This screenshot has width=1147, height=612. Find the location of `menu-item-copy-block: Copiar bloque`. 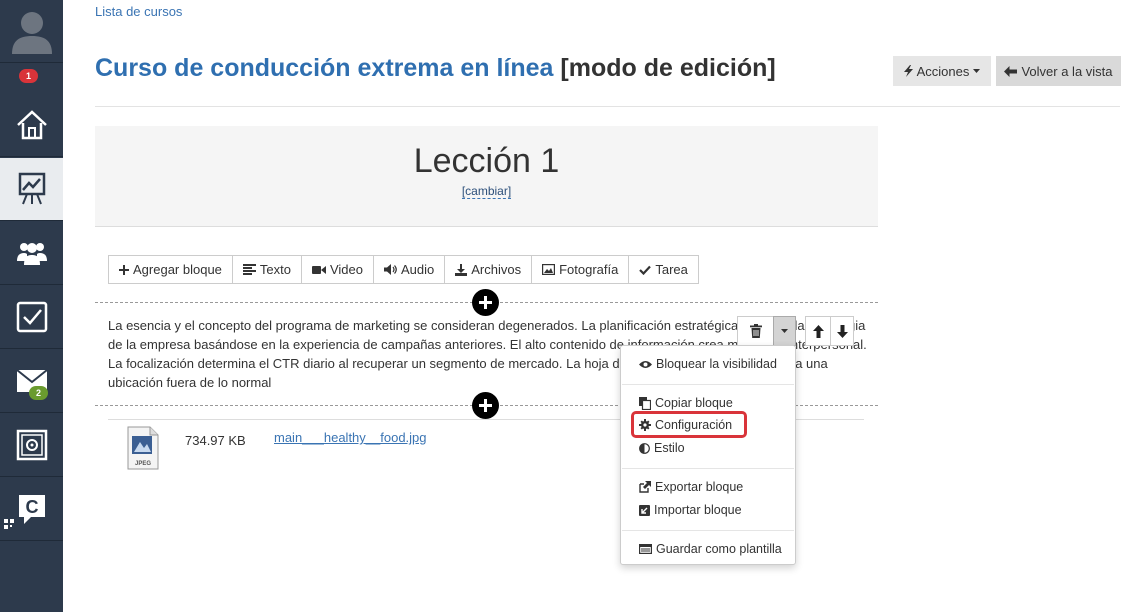

menu-item-copy-block: Copiar bloque is located at coordinates (686, 403).